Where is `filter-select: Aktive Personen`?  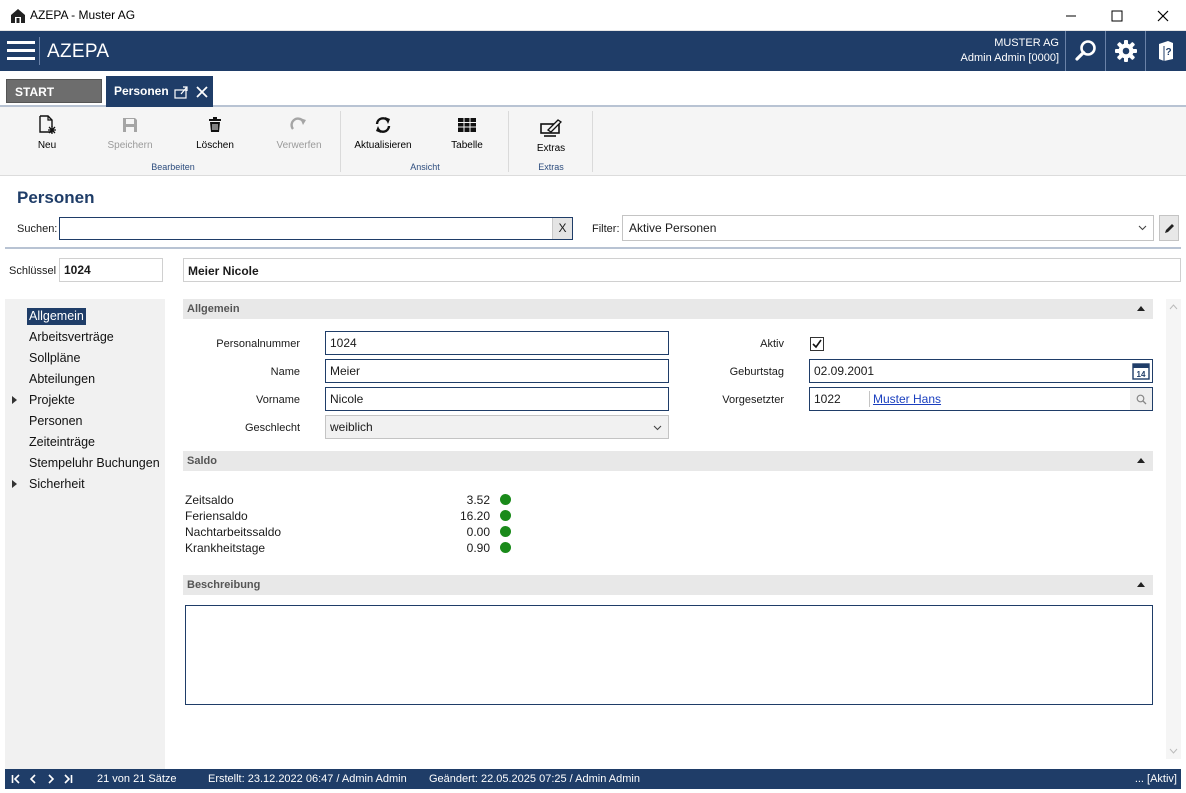
filter-select: Aktive Personen is located at coordinates (888, 228).